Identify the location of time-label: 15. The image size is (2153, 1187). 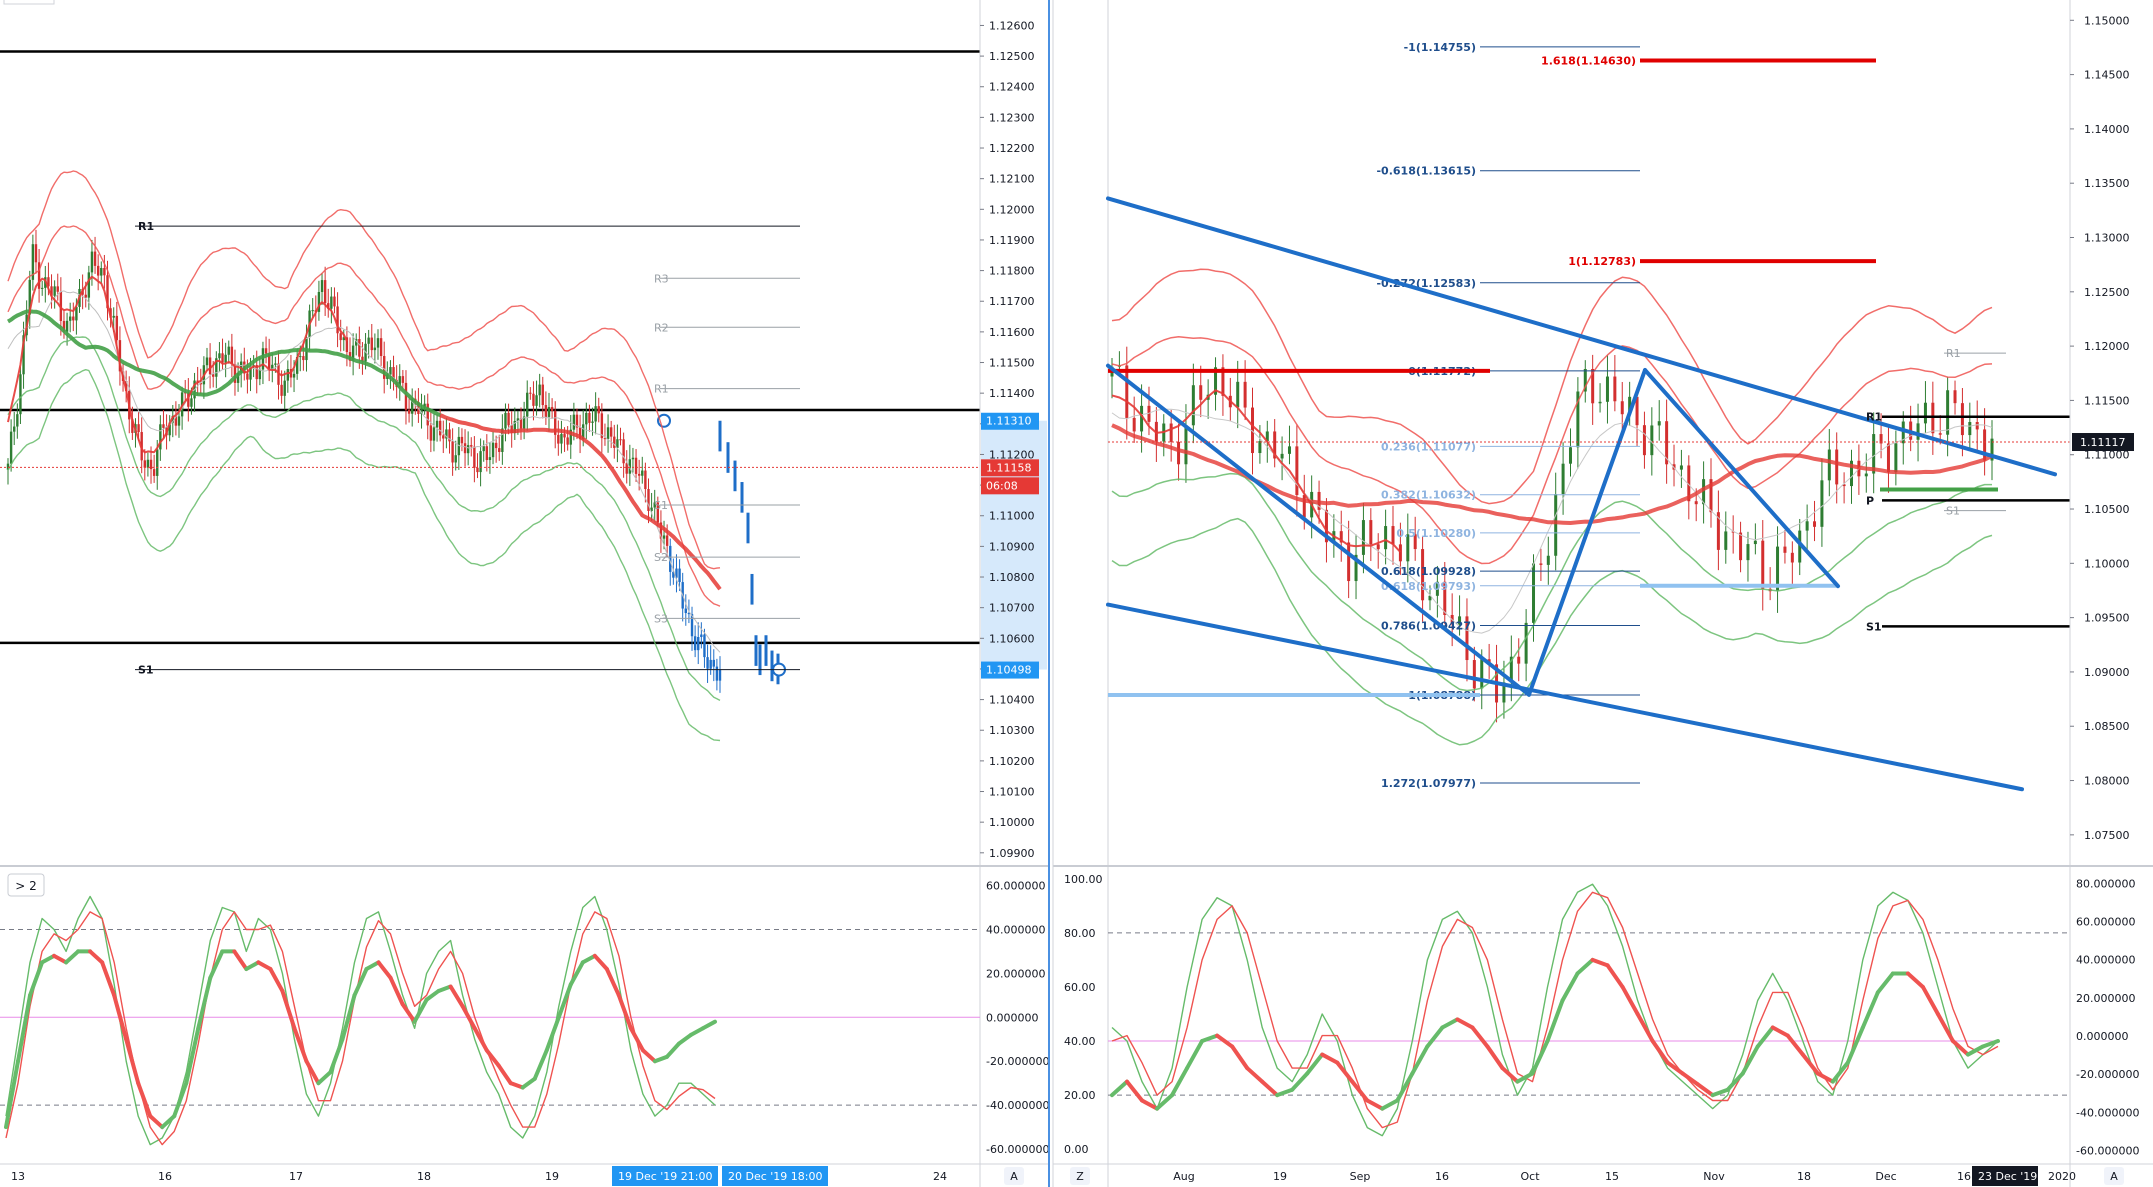
(1612, 1176).